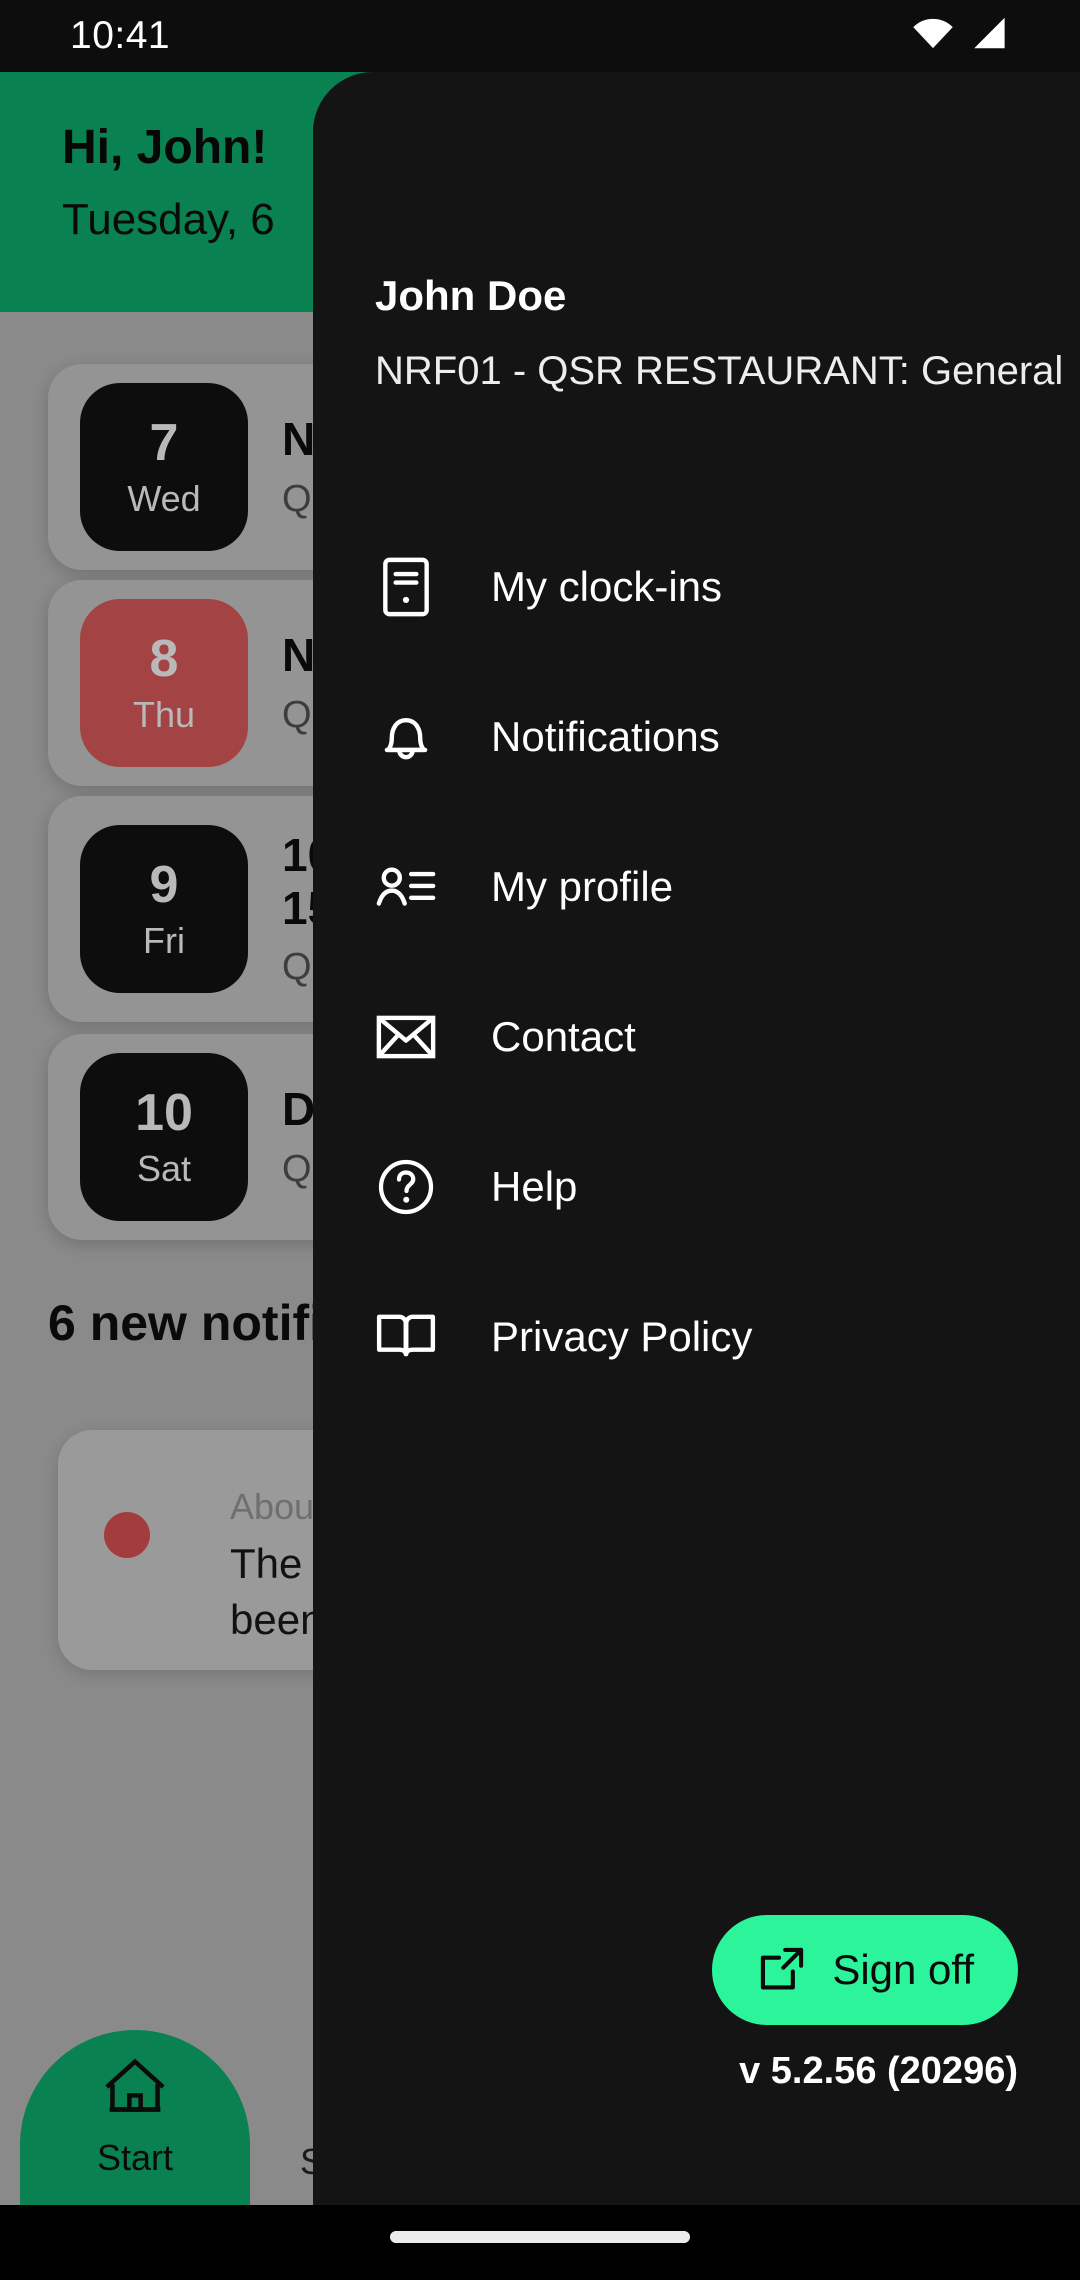  Describe the element at coordinates (164, 940) in the screenshot. I see `day-name: Fri` at that location.